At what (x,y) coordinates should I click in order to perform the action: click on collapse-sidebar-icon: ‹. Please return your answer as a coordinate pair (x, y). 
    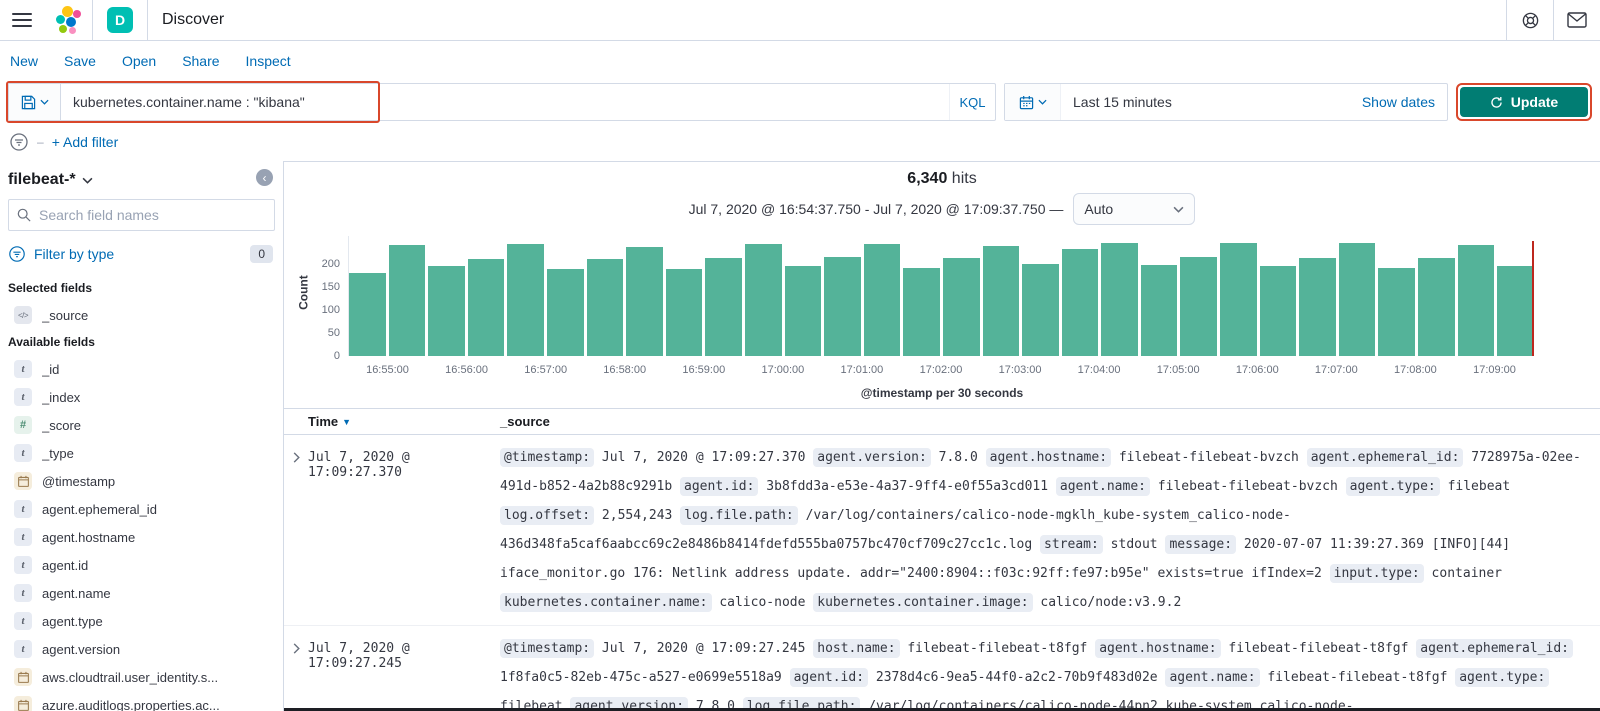
    Looking at the image, I should click on (264, 177).